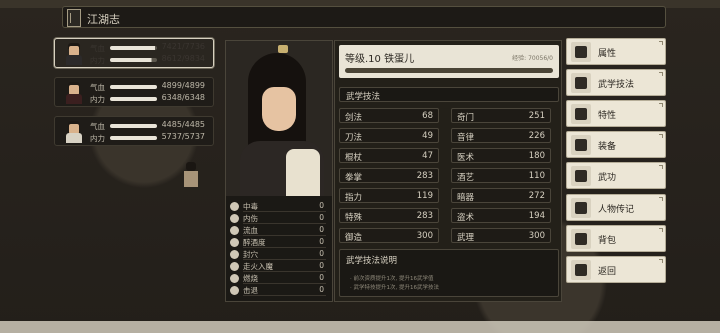  I want to click on description-title: 武学技法说明, so click(372, 261).